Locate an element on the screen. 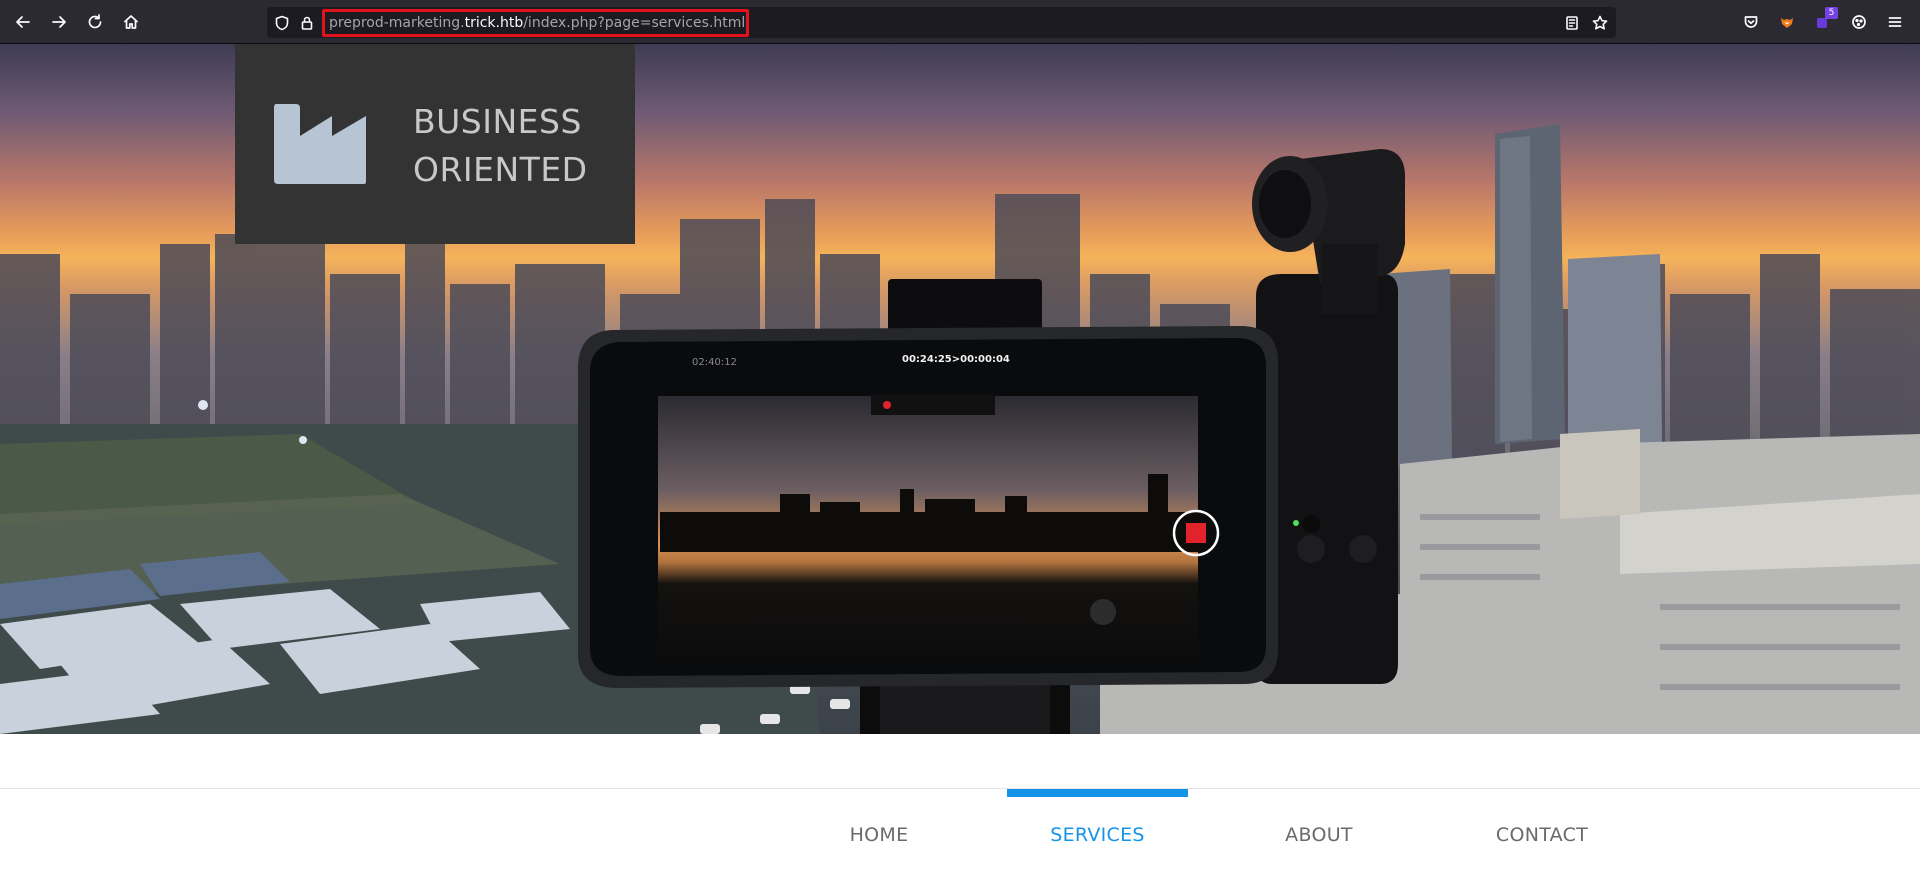 This screenshot has width=1920, height=869. tracking-protection-button is located at coordinates (281, 22).